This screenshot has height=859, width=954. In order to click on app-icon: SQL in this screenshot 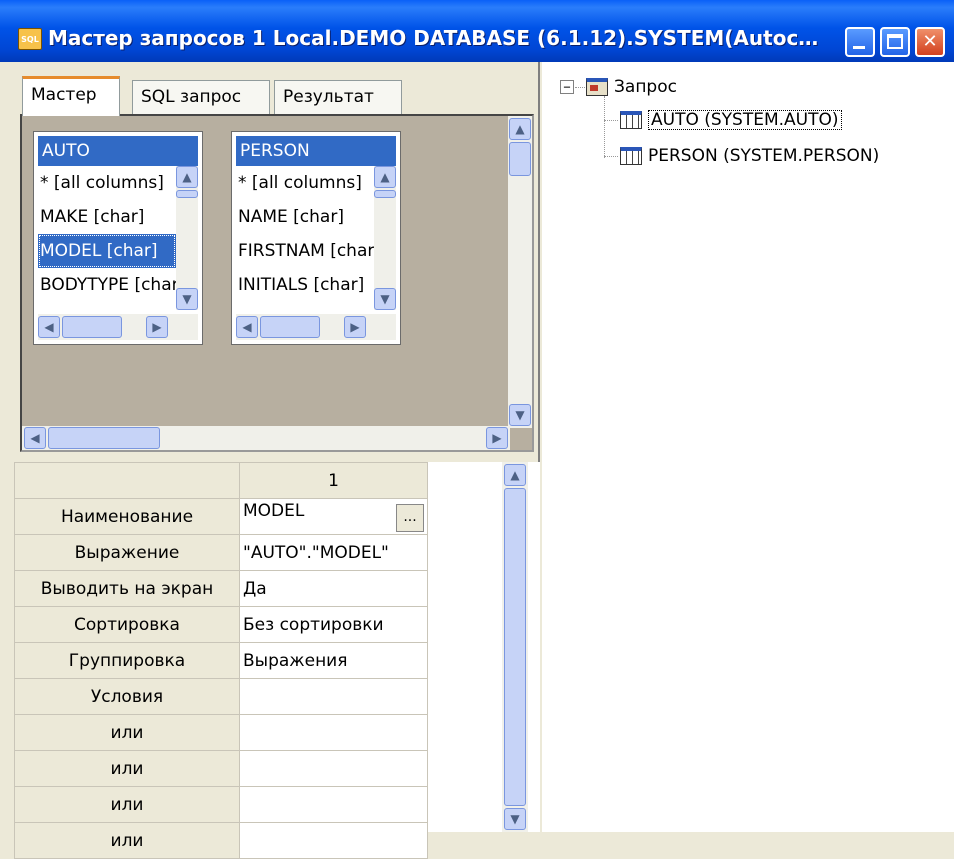, I will do `click(30, 39)`.